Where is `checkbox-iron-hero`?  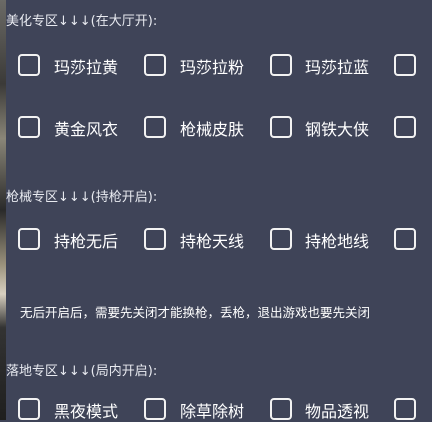 checkbox-iron-hero is located at coordinates (281, 127).